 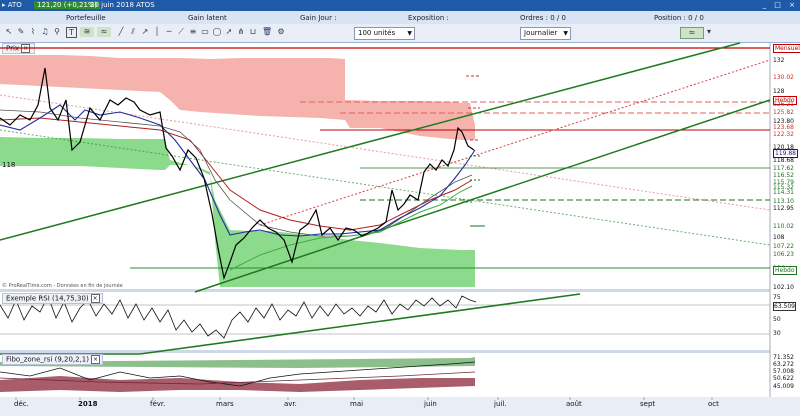 What do you see at coordinates (47, 298) in the screenshot?
I see `rsi-pane-label: Exemple RSI (14,75,30)` at bounding box center [47, 298].